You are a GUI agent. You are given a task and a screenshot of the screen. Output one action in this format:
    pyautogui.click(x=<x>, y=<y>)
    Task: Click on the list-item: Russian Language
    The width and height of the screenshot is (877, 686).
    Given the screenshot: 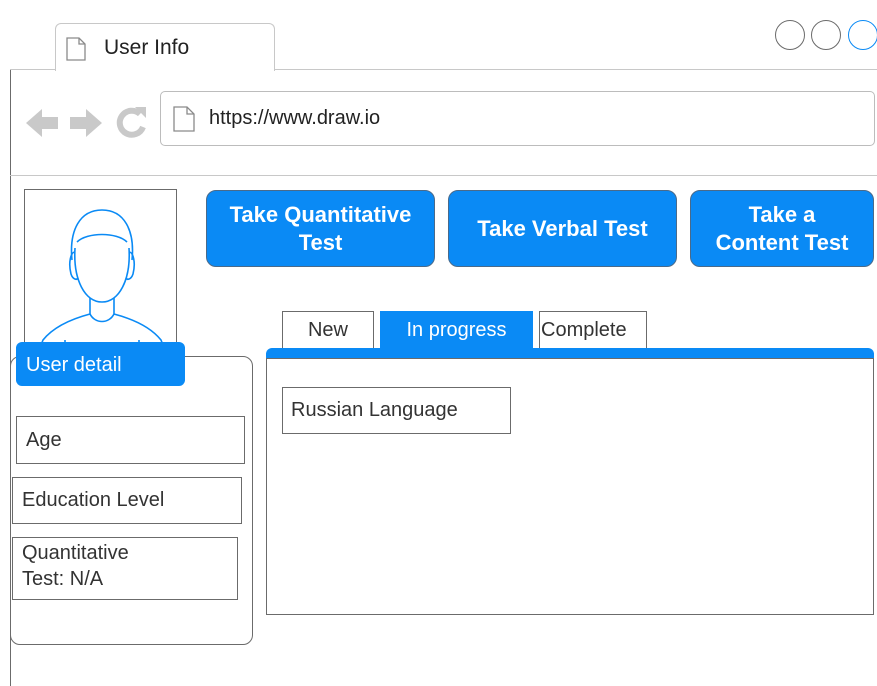 What is the action you would take?
    pyautogui.click(x=396, y=410)
    